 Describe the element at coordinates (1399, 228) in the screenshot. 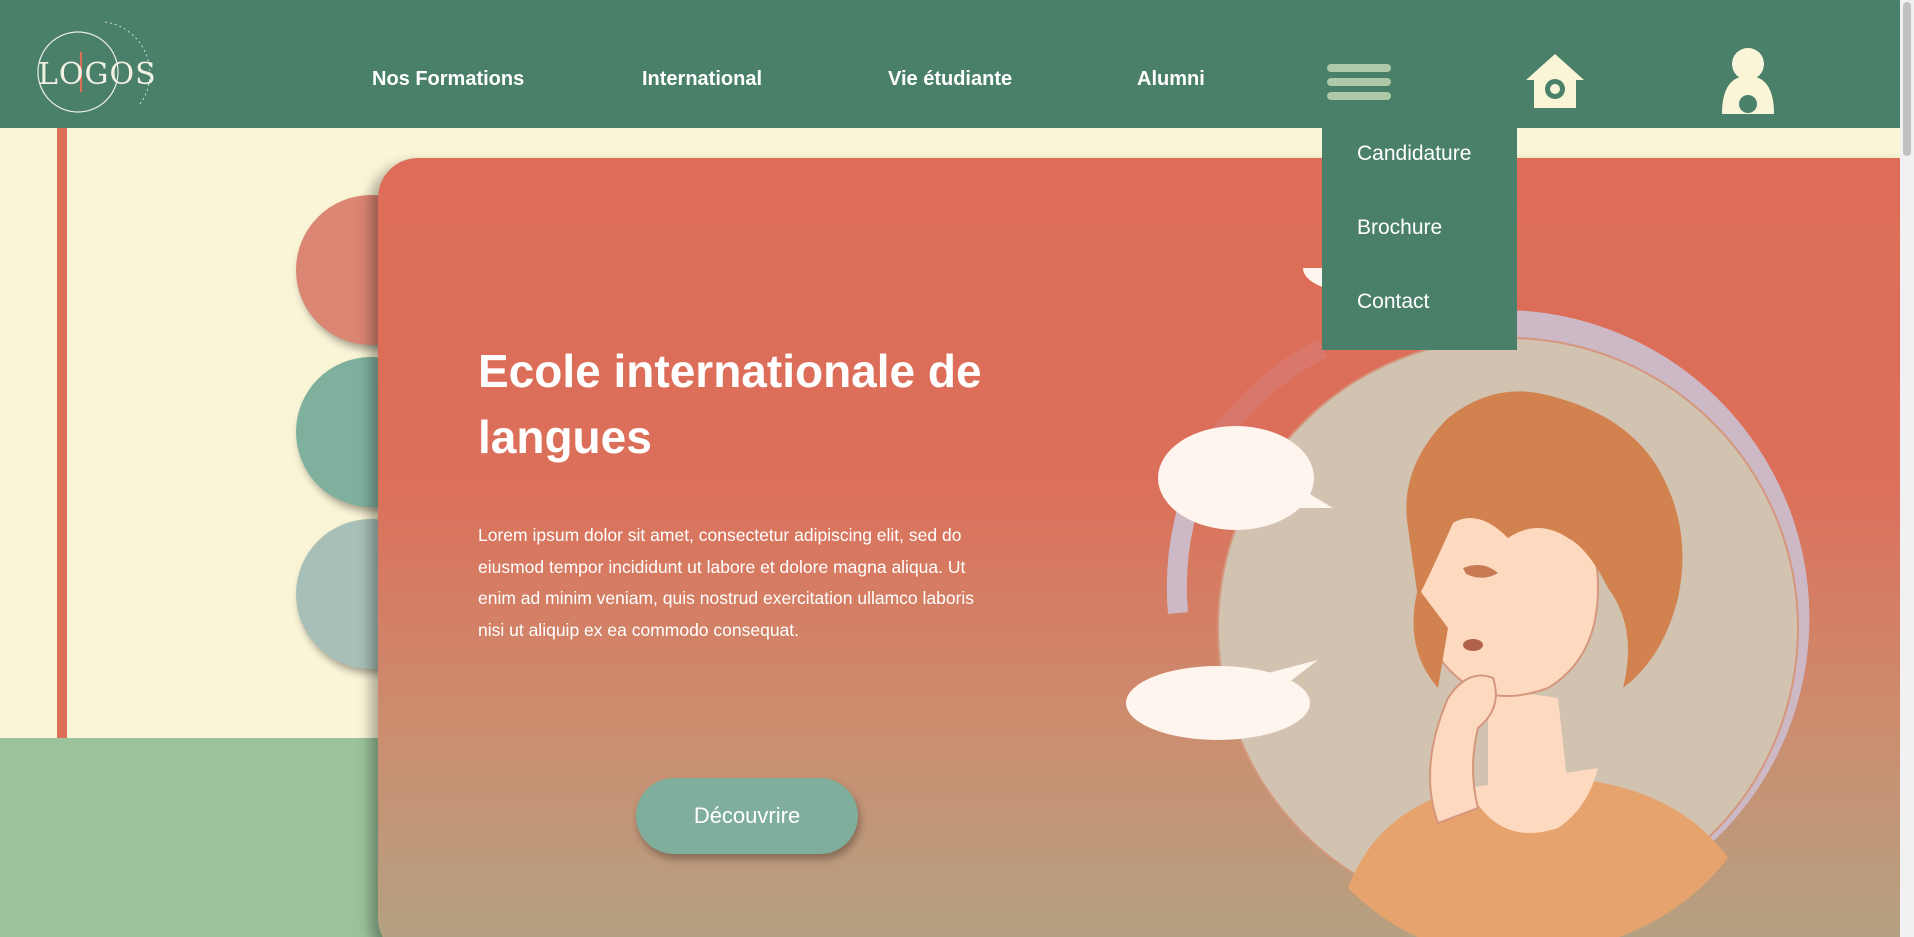

I see `dropdown-item-brochure: Brochure` at that location.